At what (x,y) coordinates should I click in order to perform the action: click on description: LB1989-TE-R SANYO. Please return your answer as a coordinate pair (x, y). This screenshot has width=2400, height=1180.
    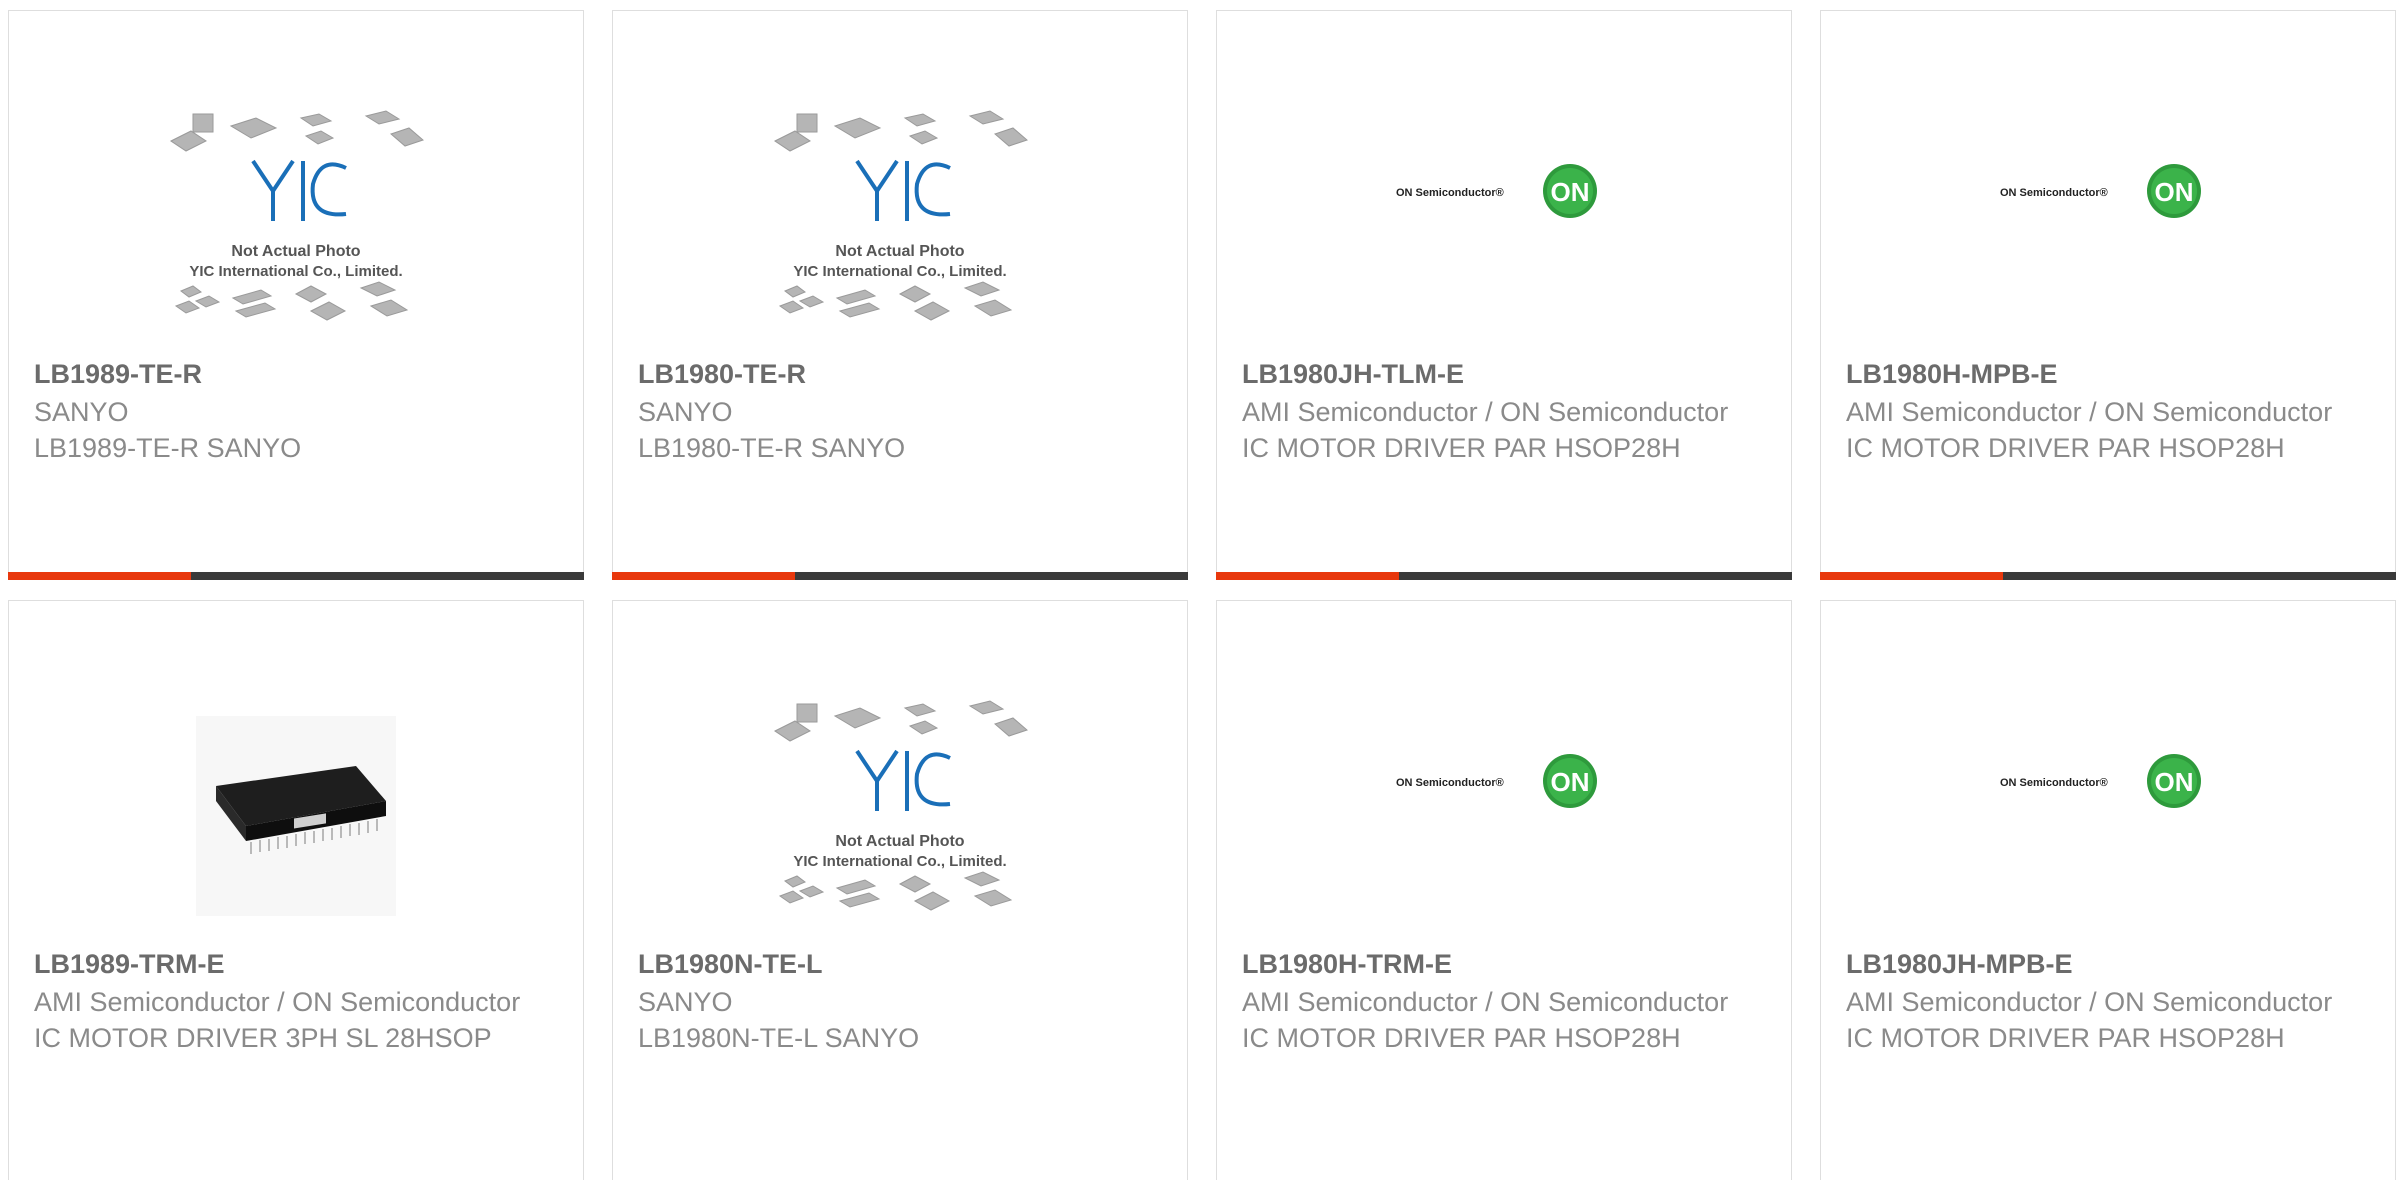
    Looking at the image, I should click on (168, 448).